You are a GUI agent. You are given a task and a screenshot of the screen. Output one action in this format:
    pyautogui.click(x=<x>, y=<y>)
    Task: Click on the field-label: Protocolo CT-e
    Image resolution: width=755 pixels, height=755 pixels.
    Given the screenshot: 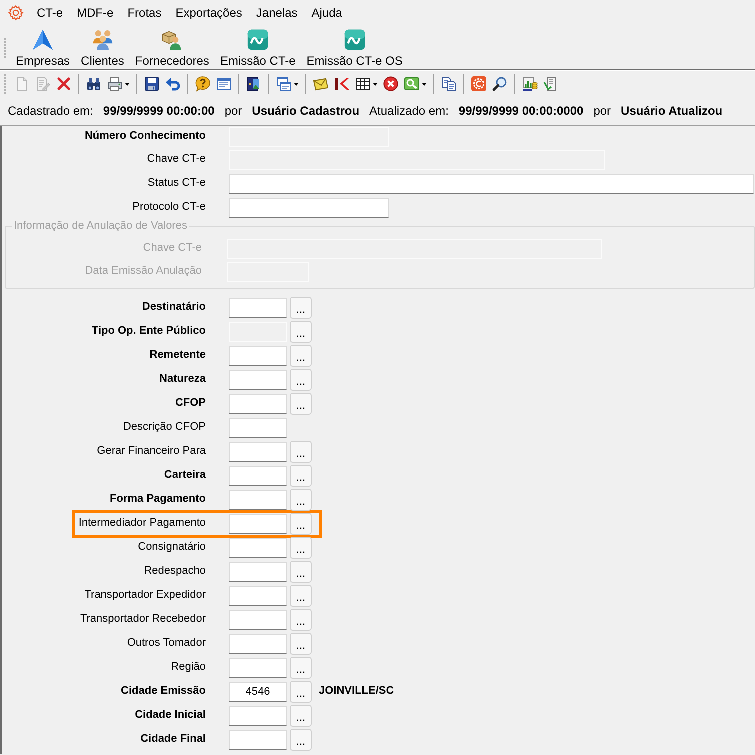 What is the action you would take?
    pyautogui.click(x=169, y=207)
    